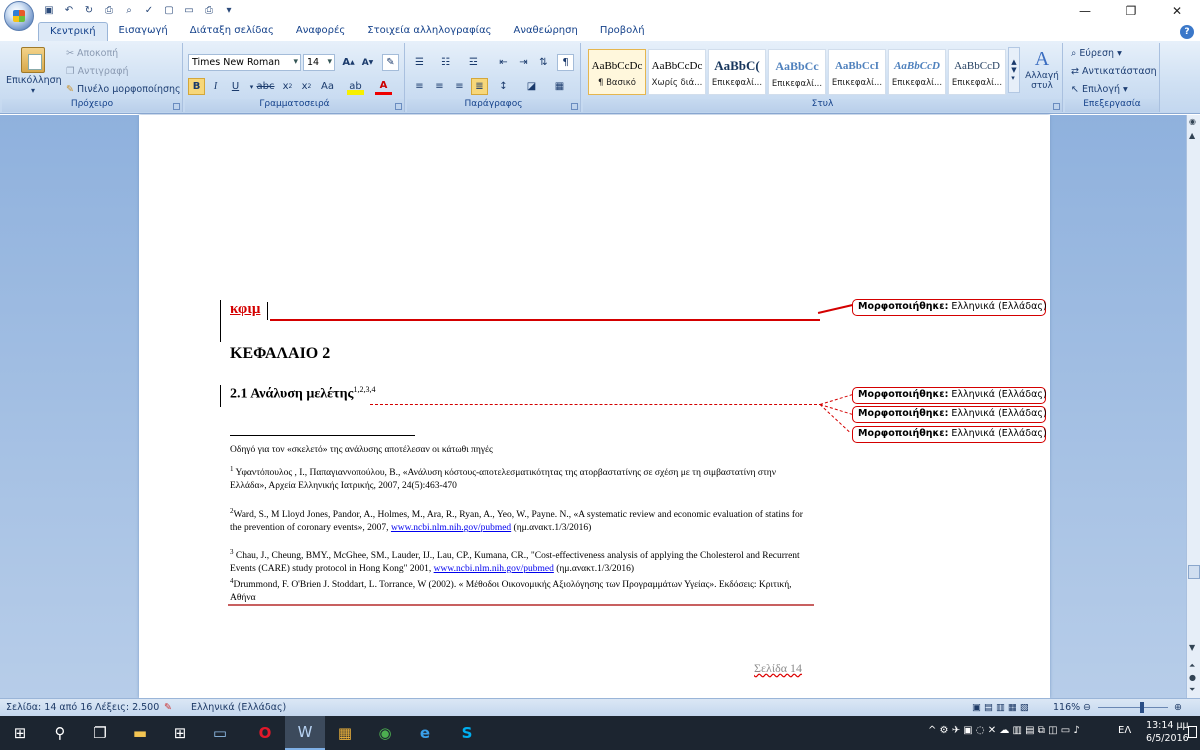  I want to click on cut-button: ✂ Αποκοπή, so click(92, 53).